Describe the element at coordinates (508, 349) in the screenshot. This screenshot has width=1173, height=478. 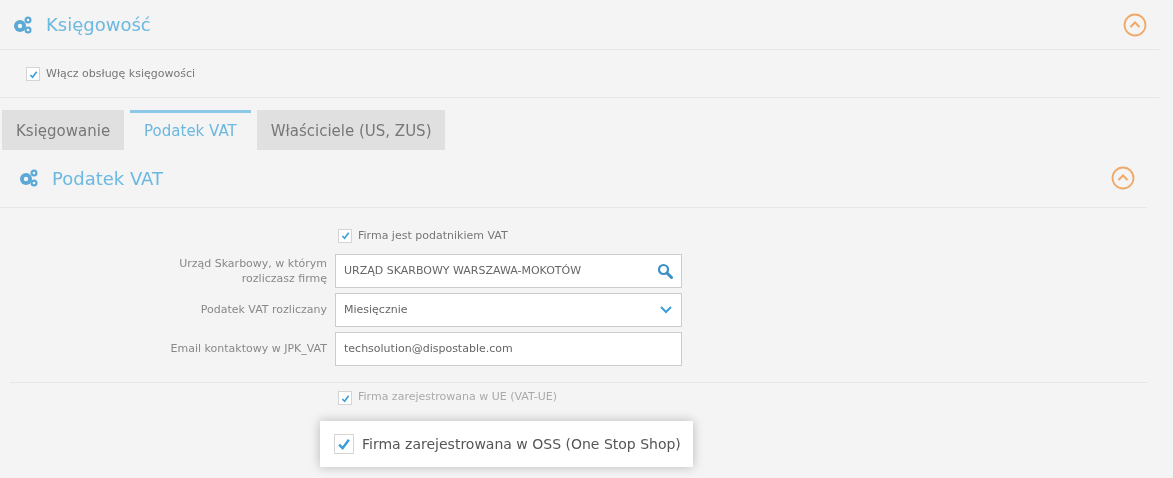
I see `email-field: techsolution@dispostable.com` at that location.